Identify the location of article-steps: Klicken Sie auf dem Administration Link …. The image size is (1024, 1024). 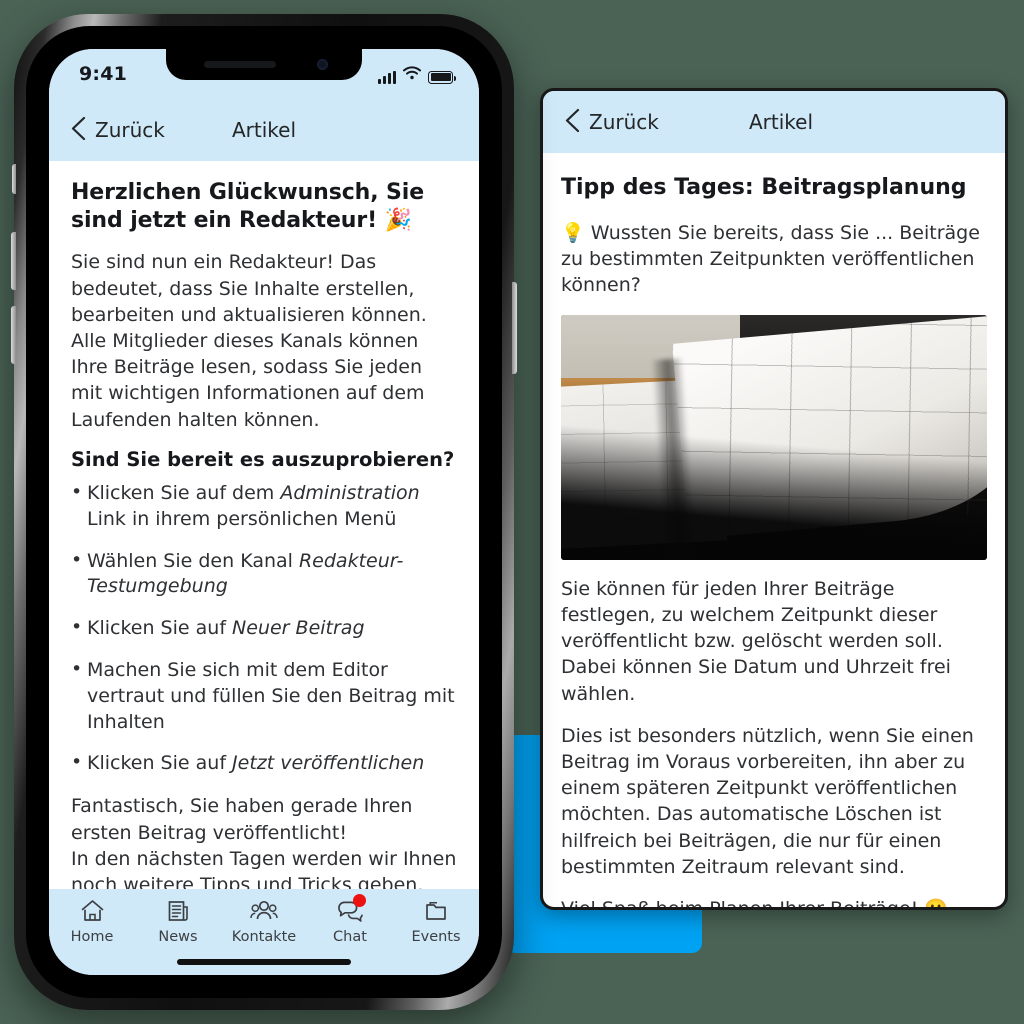
(264, 628).